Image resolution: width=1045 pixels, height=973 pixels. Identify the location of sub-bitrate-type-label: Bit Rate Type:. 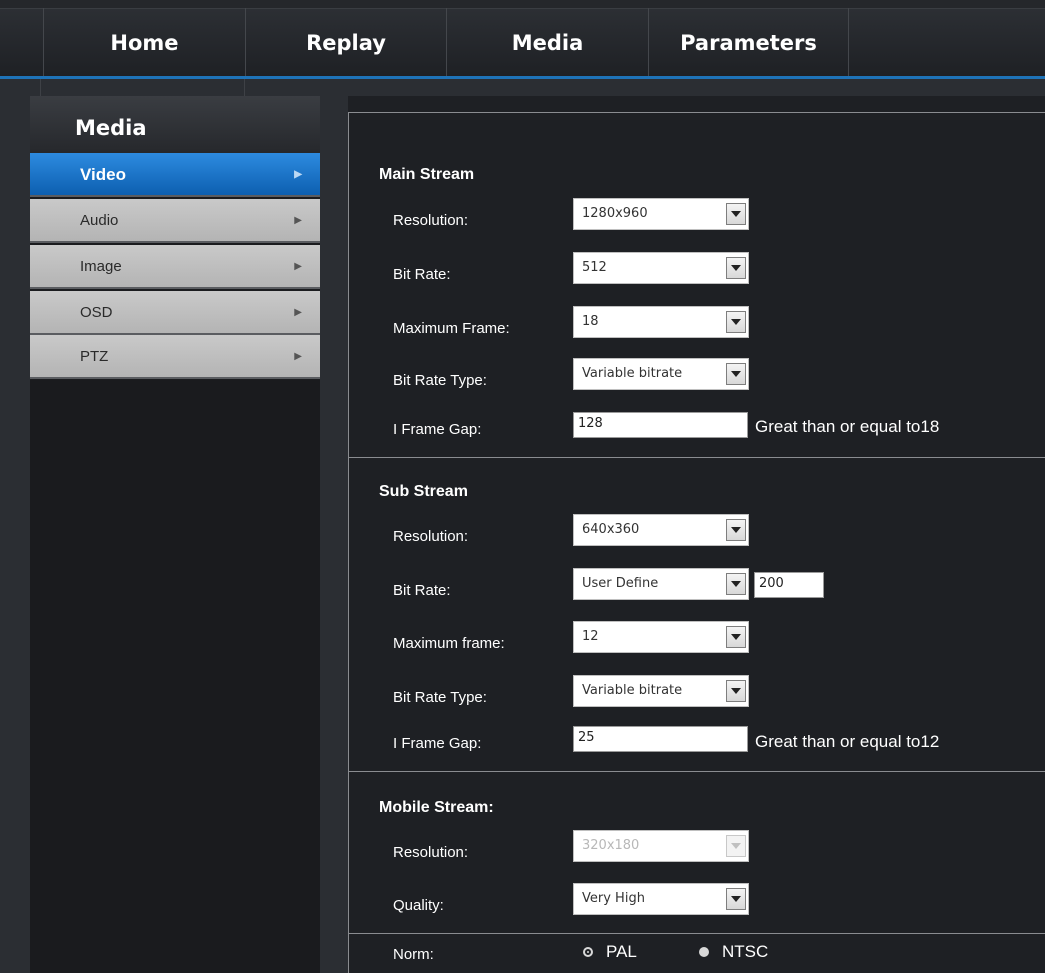
(440, 697).